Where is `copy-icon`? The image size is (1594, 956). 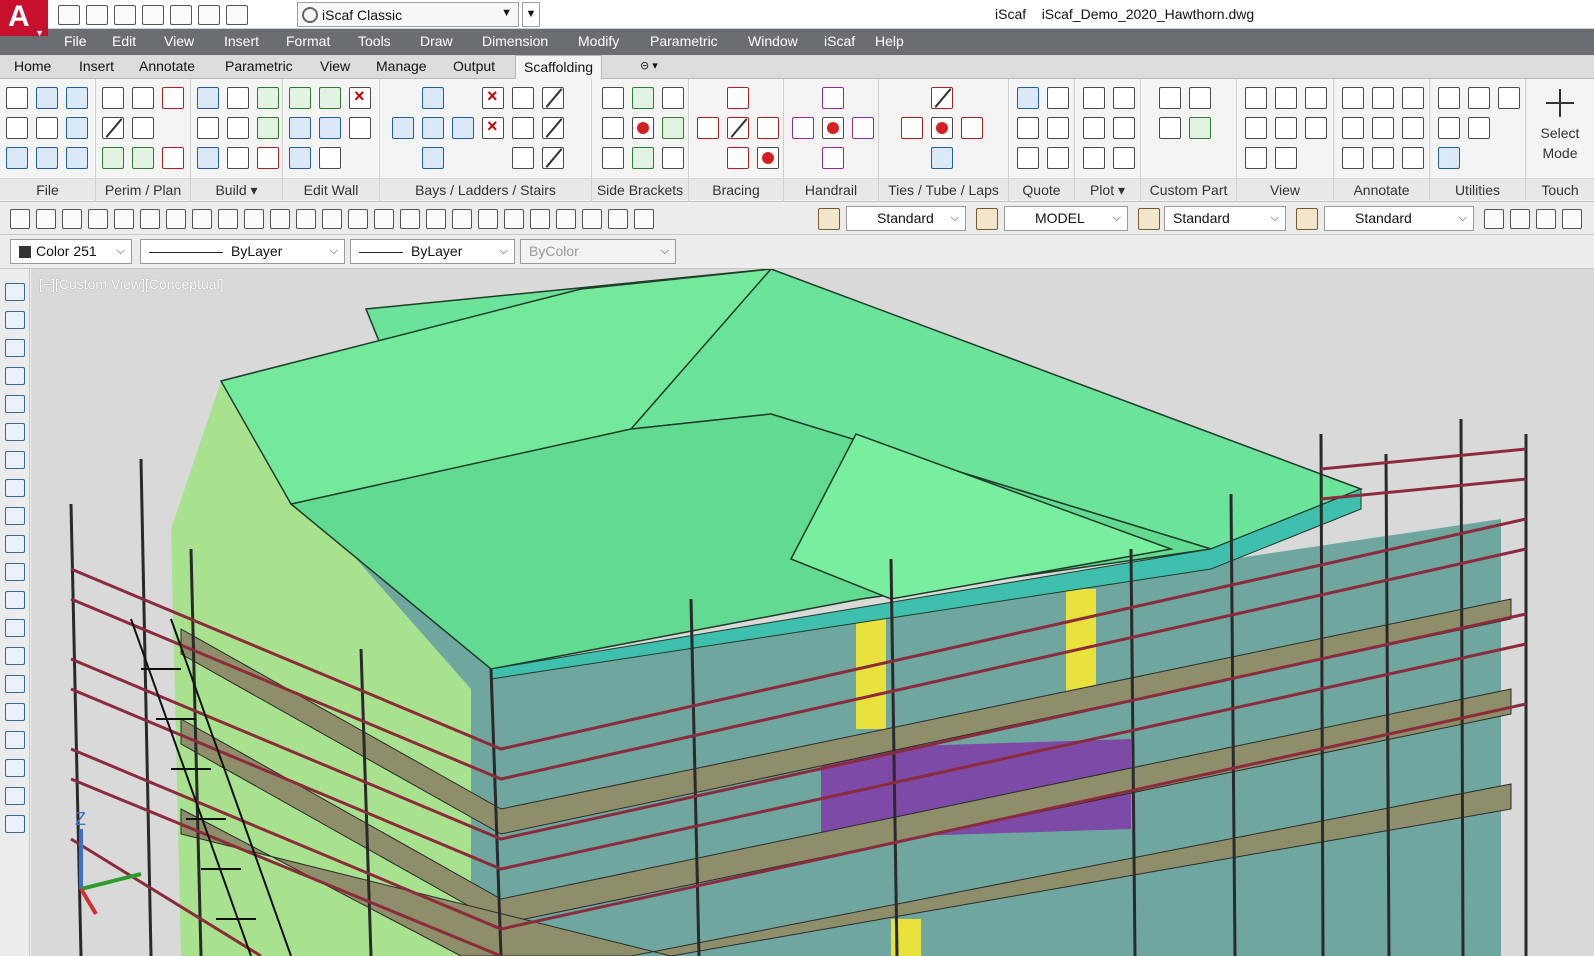 copy-icon is located at coordinates (238, 98).